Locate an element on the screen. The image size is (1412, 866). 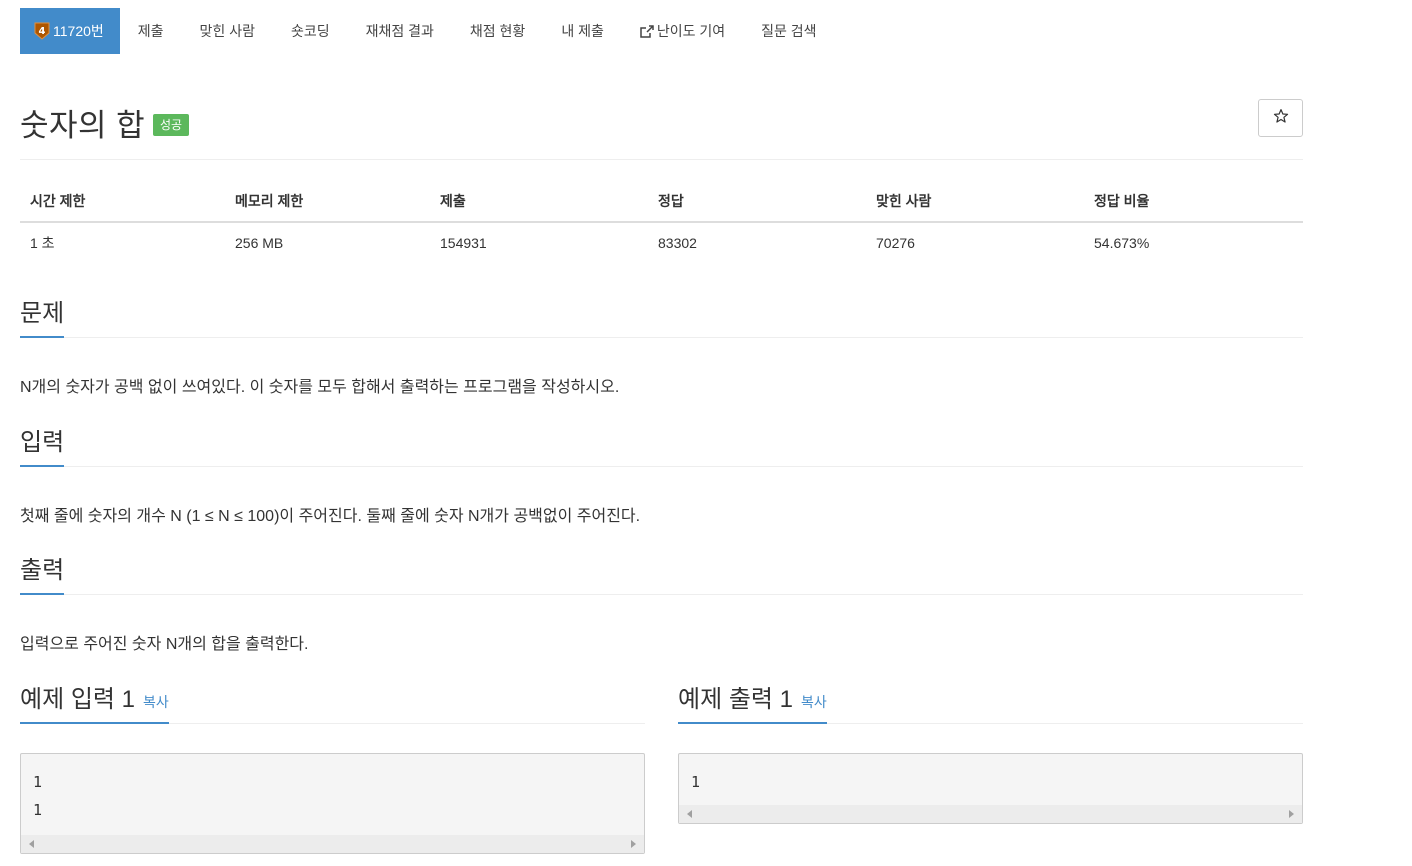
tier-badge-icon: 4 is located at coordinates (42, 31).